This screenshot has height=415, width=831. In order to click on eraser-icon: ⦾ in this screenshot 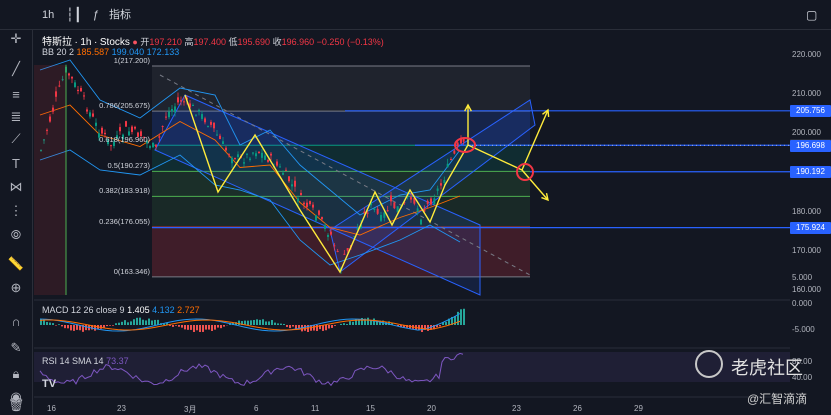, I will do `click(16, 235)`.